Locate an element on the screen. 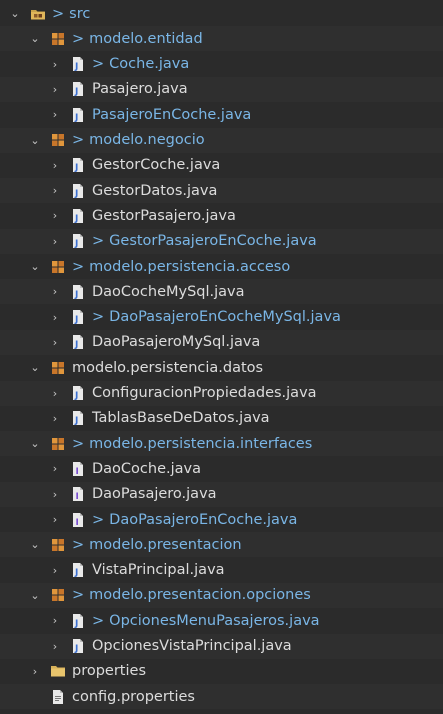 The width and height of the screenshot is (443, 714). tree-row: ⌄ > modelo.persistencia.interfaces is located at coordinates (221, 444).